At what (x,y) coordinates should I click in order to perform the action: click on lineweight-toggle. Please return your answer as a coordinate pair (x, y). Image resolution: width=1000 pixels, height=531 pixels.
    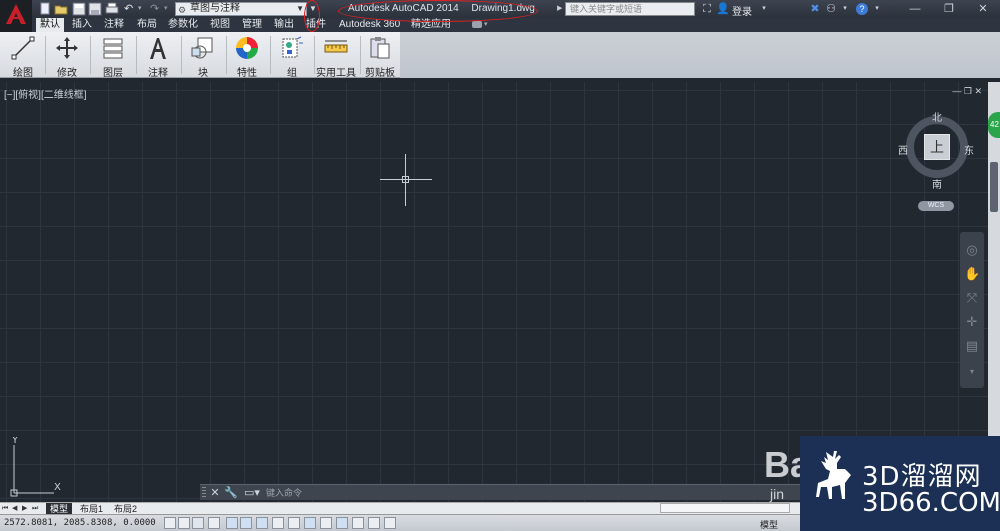
    Looking at the image, I should click on (326, 523).